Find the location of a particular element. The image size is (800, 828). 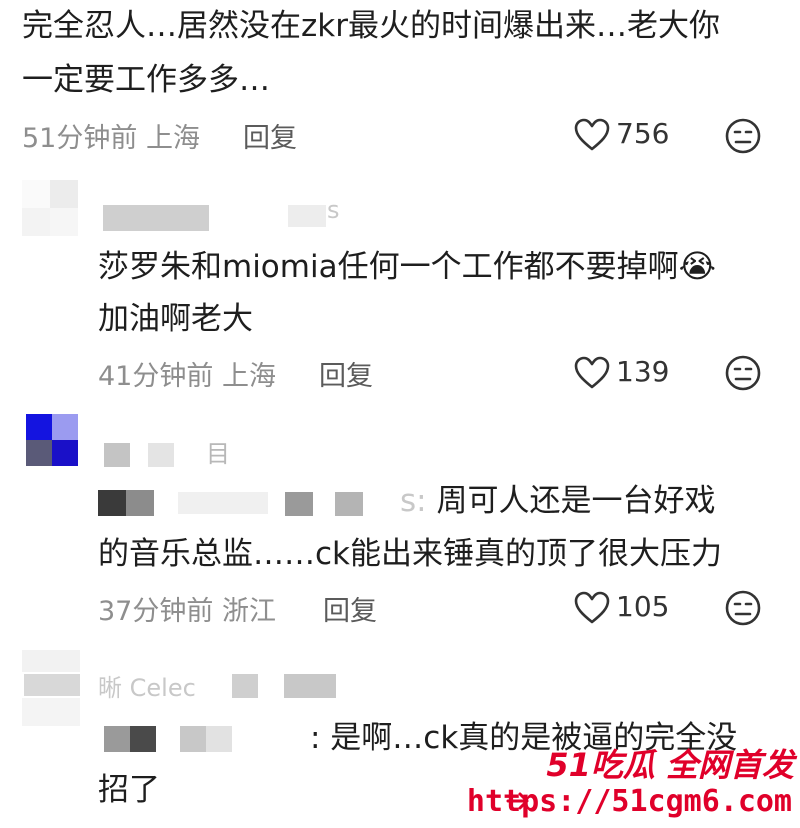

comment-2-reply-button: 回复 is located at coordinates (346, 373).